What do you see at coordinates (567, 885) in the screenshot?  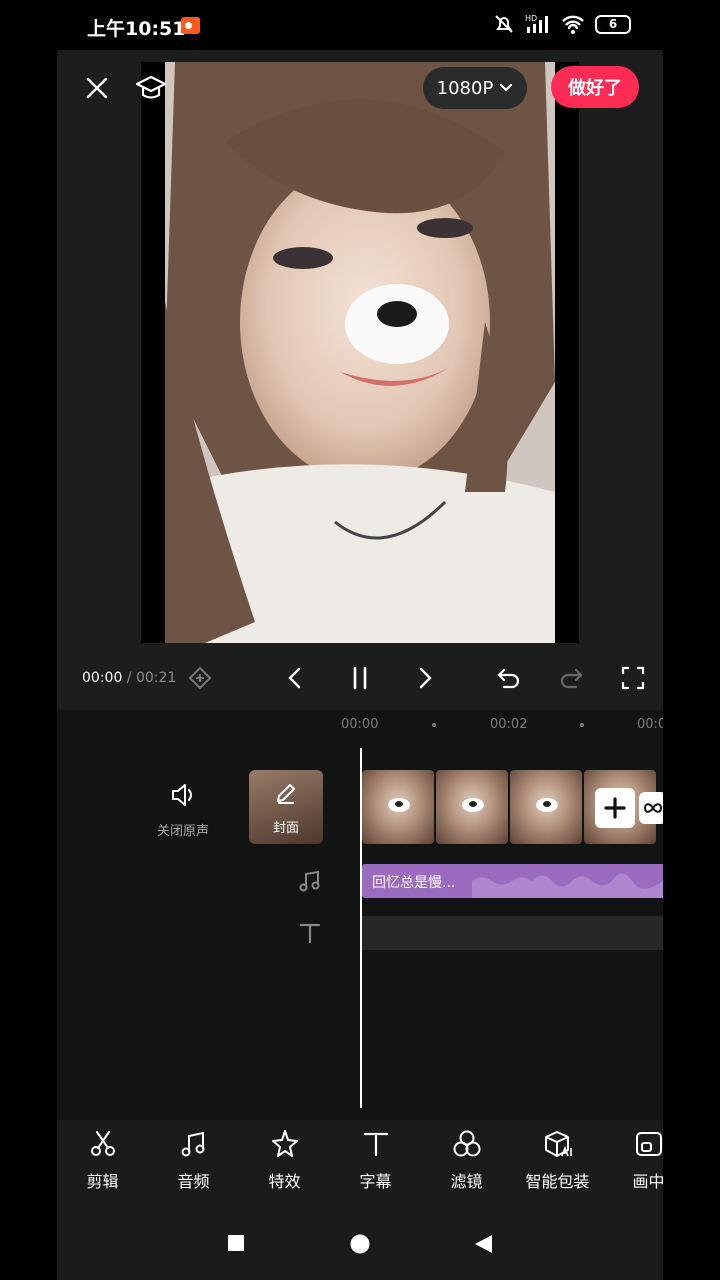 I see `audio-waveform` at bounding box center [567, 885].